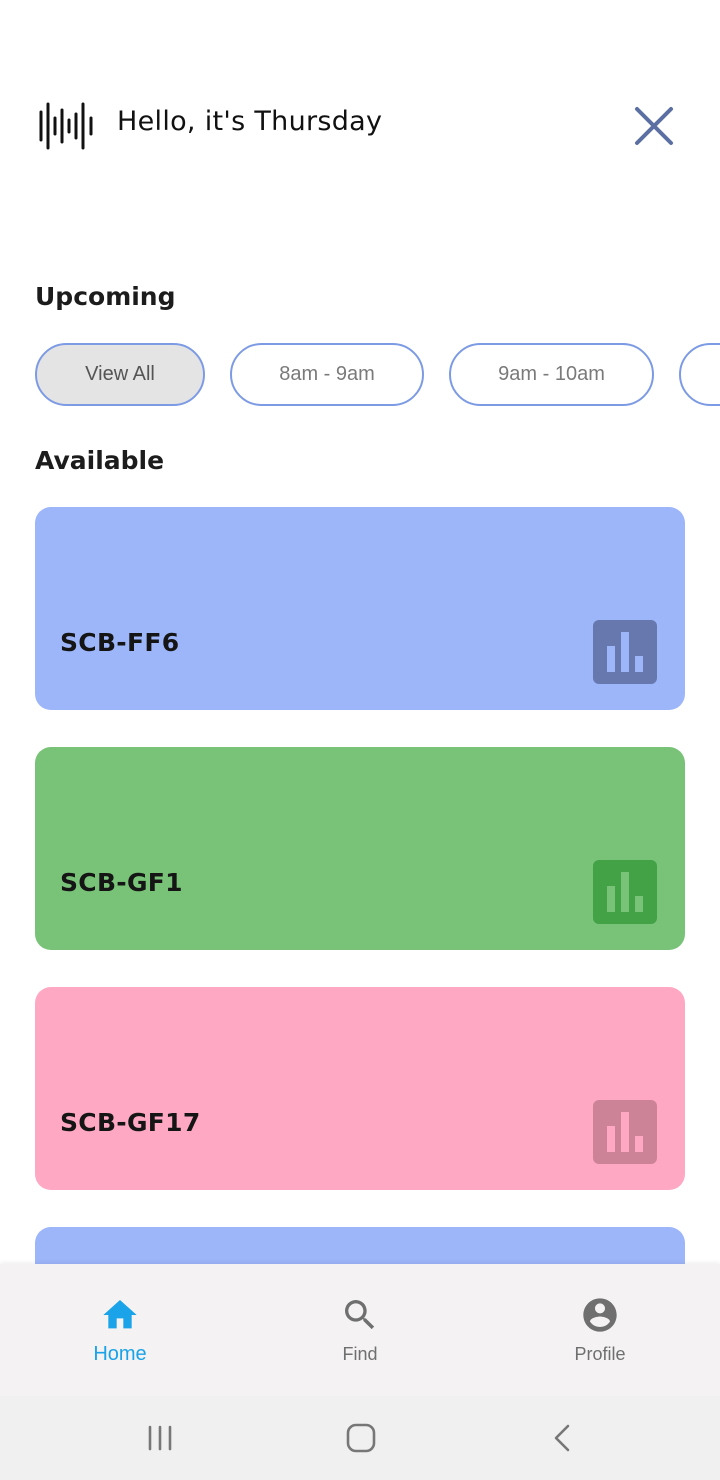 Image resolution: width=720 pixels, height=1480 pixels. I want to click on room-card: SCB-FF6, so click(360, 608).